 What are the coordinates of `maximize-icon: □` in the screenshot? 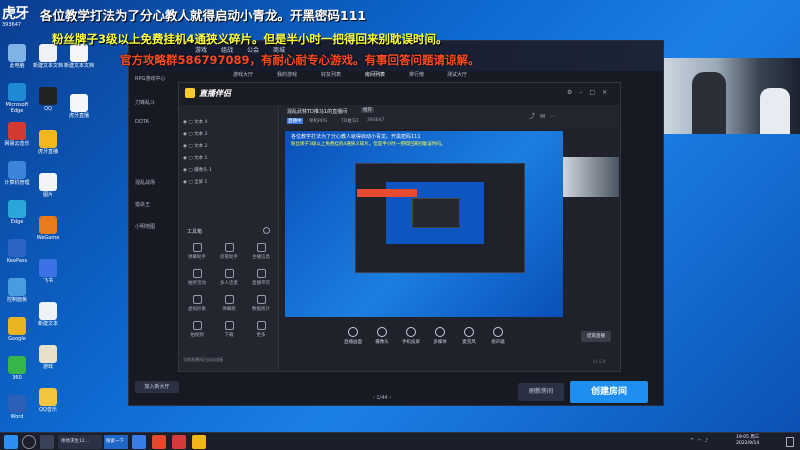 It's located at (595, 92).